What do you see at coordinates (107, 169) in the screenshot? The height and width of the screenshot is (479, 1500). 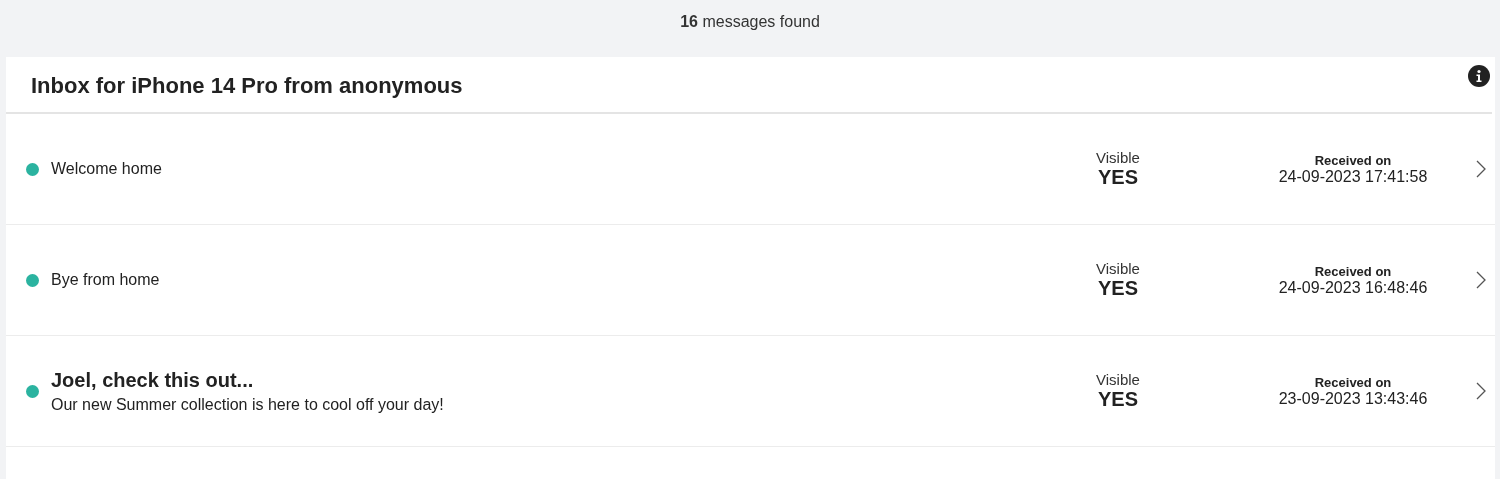 I see `message-title: Welcome home` at bounding box center [107, 169].